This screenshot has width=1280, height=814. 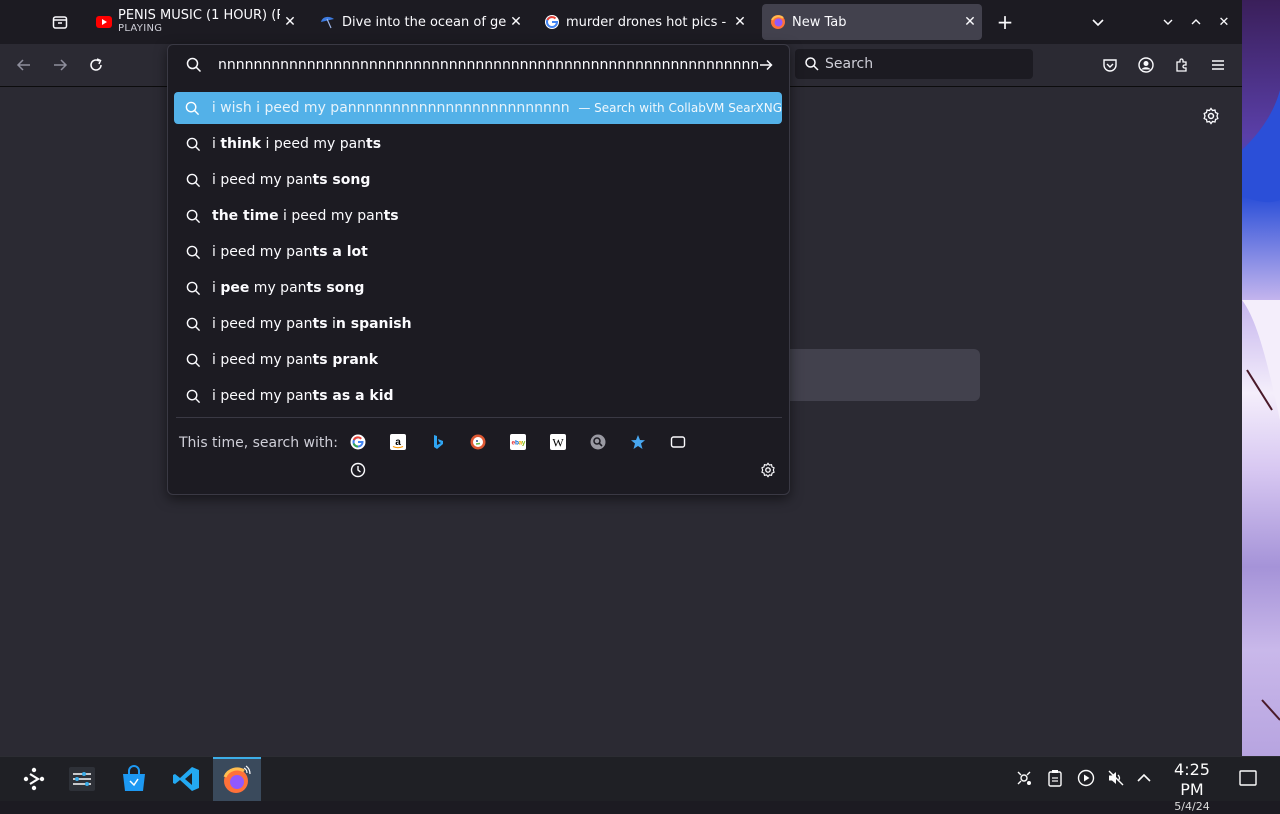 I want to click on app-launcher-icon, so click(x=34, y=779).